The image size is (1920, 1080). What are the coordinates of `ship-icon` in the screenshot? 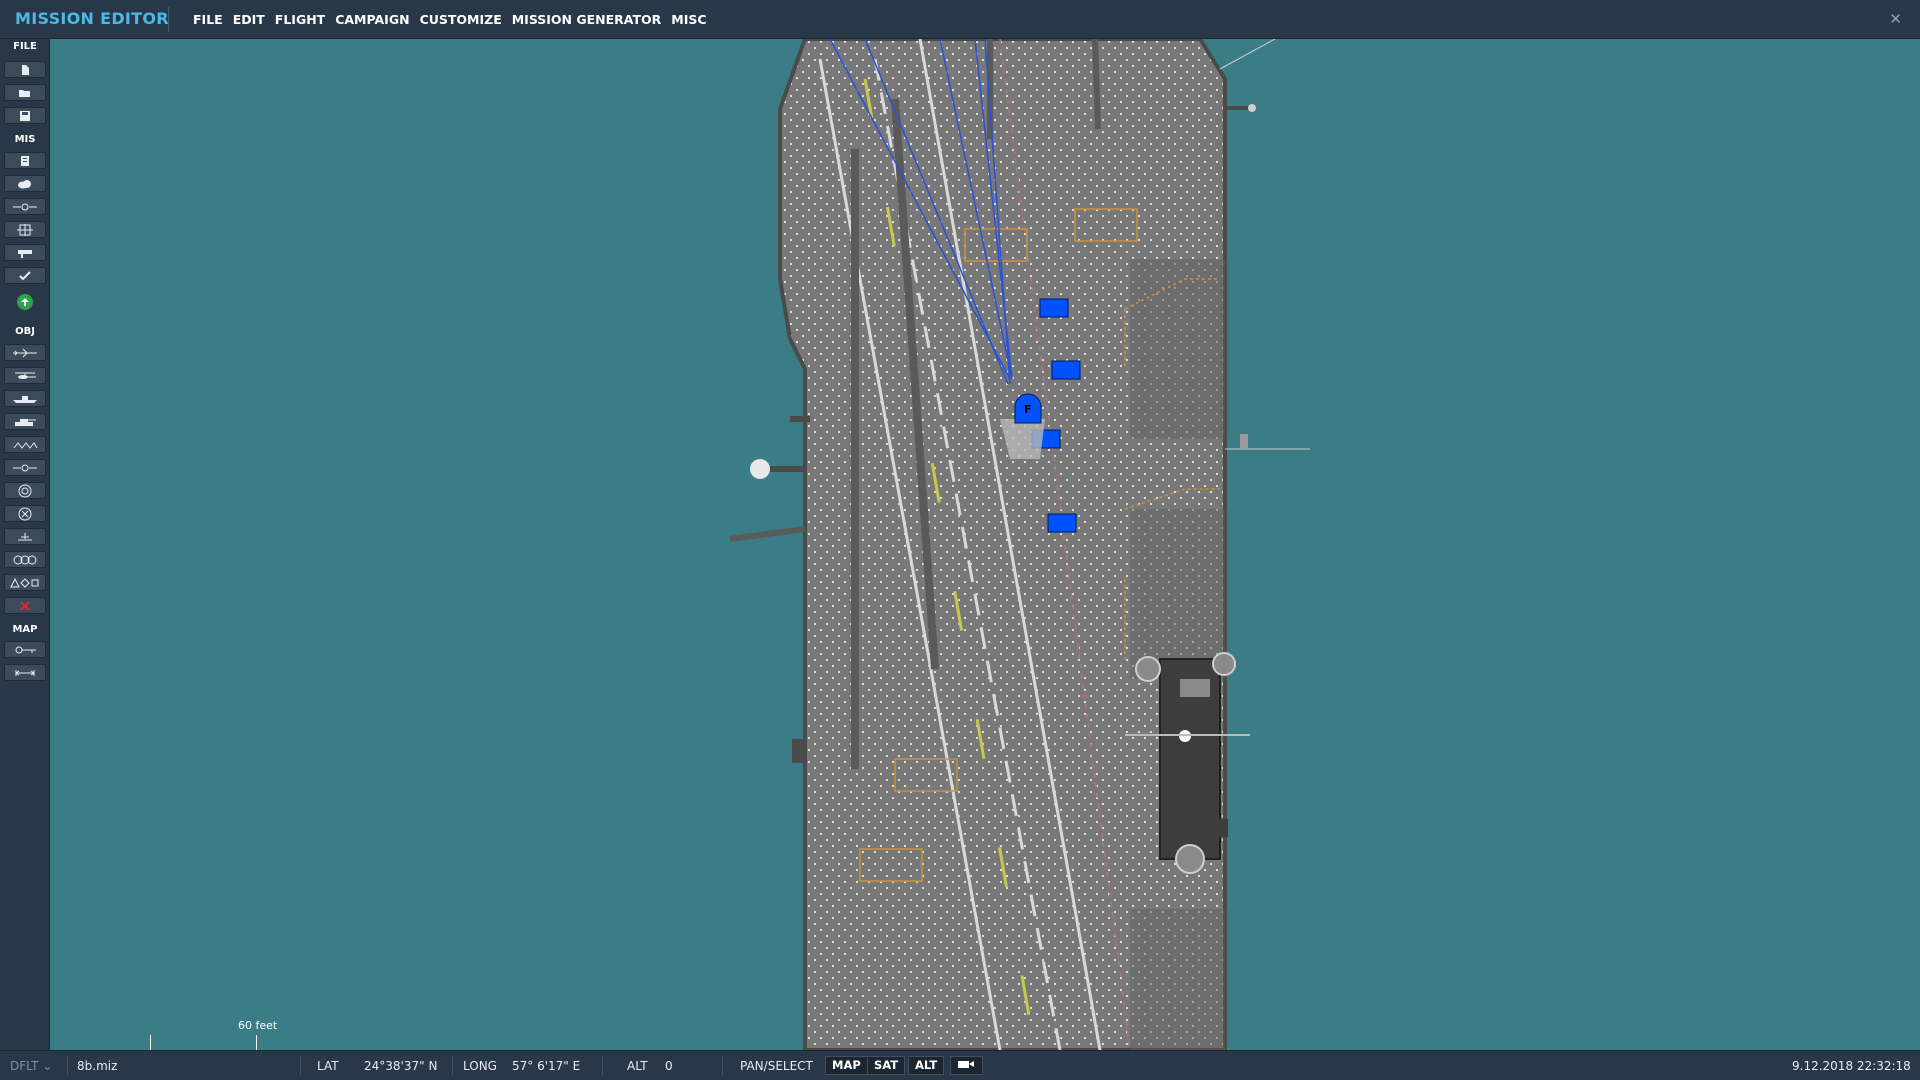 It's located at (25, 399).